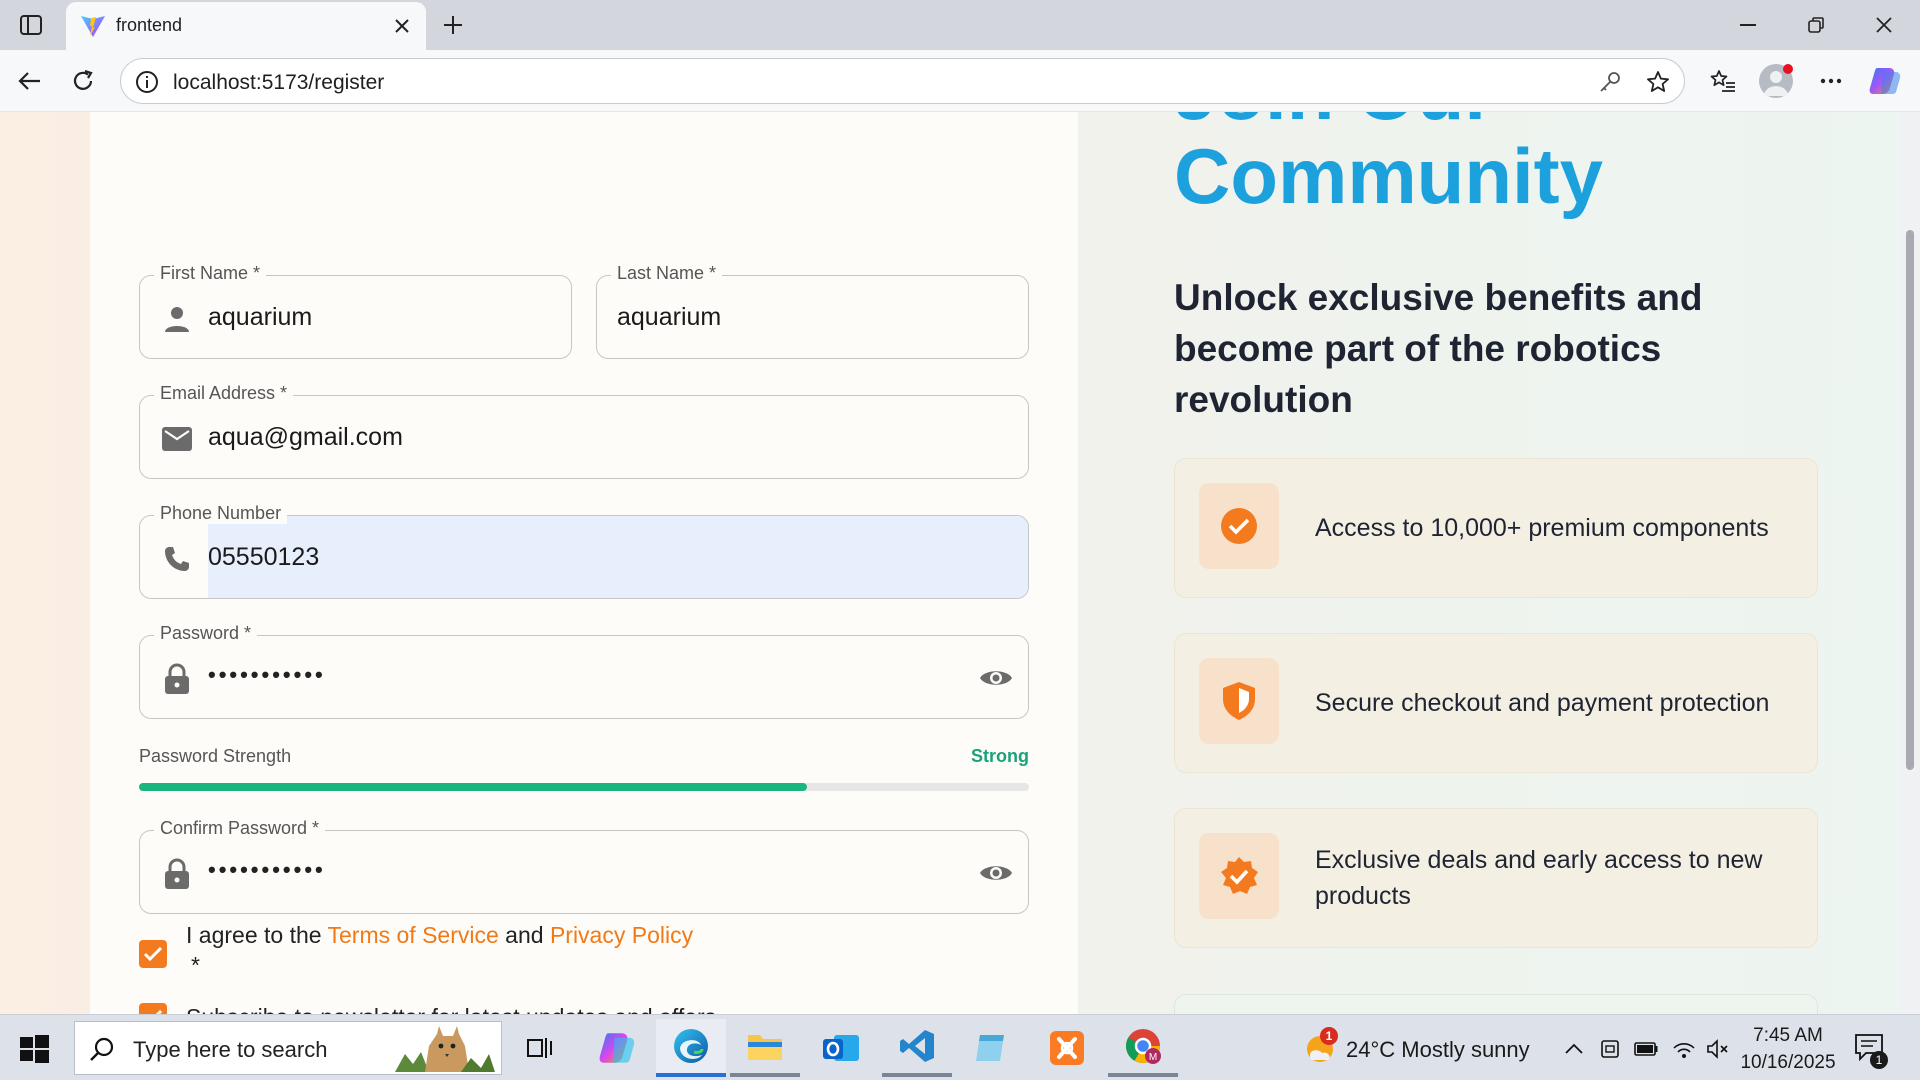 This screenshot has height=1080, width=1920. Describe the element at coordinates (1718, 1049) in the screenshot. I see `volume-muted-icon` at that location.